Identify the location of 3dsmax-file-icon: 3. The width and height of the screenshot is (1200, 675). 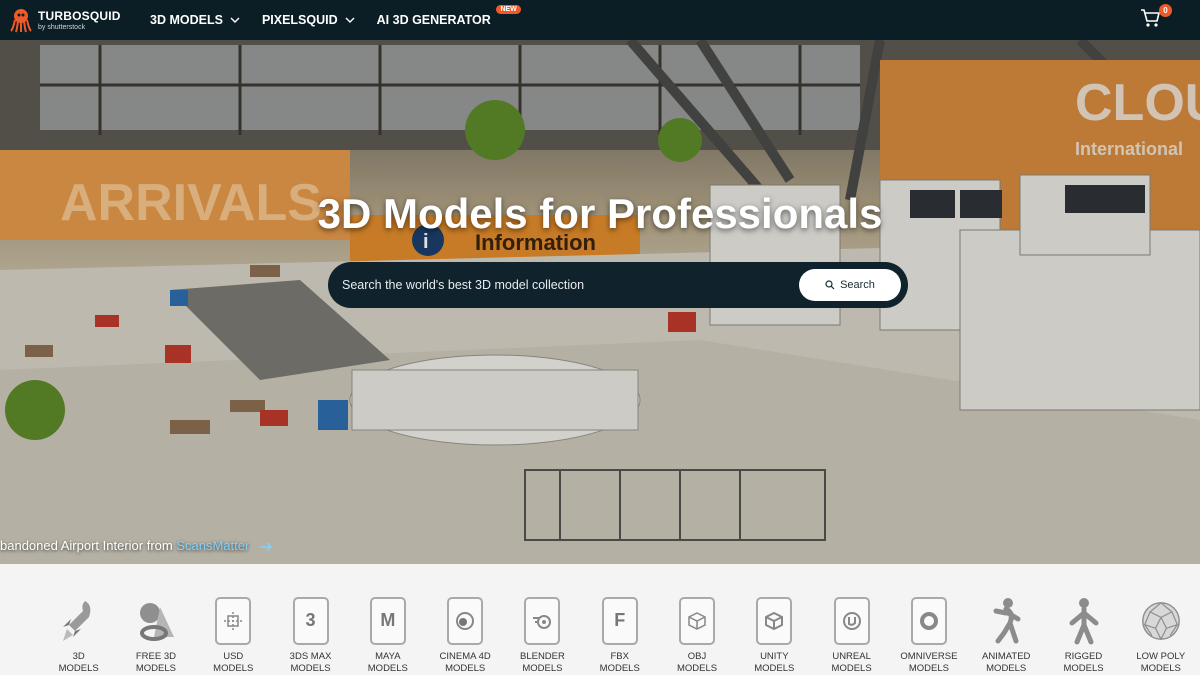
(310, 620).